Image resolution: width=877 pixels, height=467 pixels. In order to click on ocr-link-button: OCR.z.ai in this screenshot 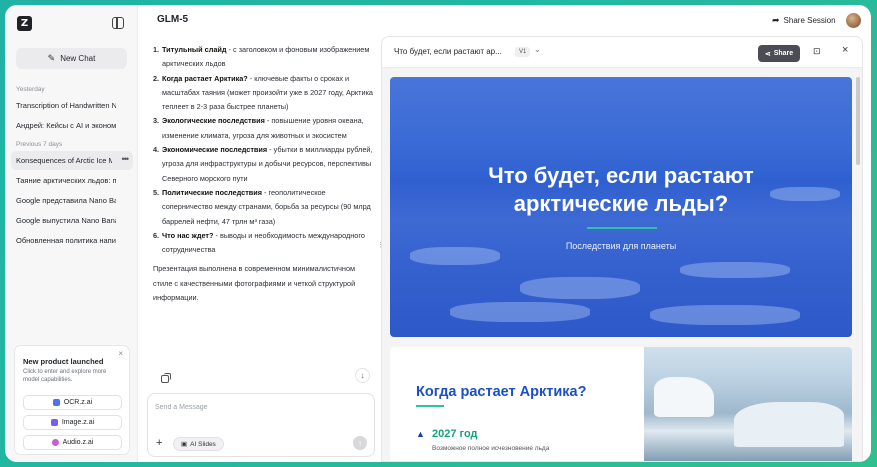, I will do `click(72, 402)`.